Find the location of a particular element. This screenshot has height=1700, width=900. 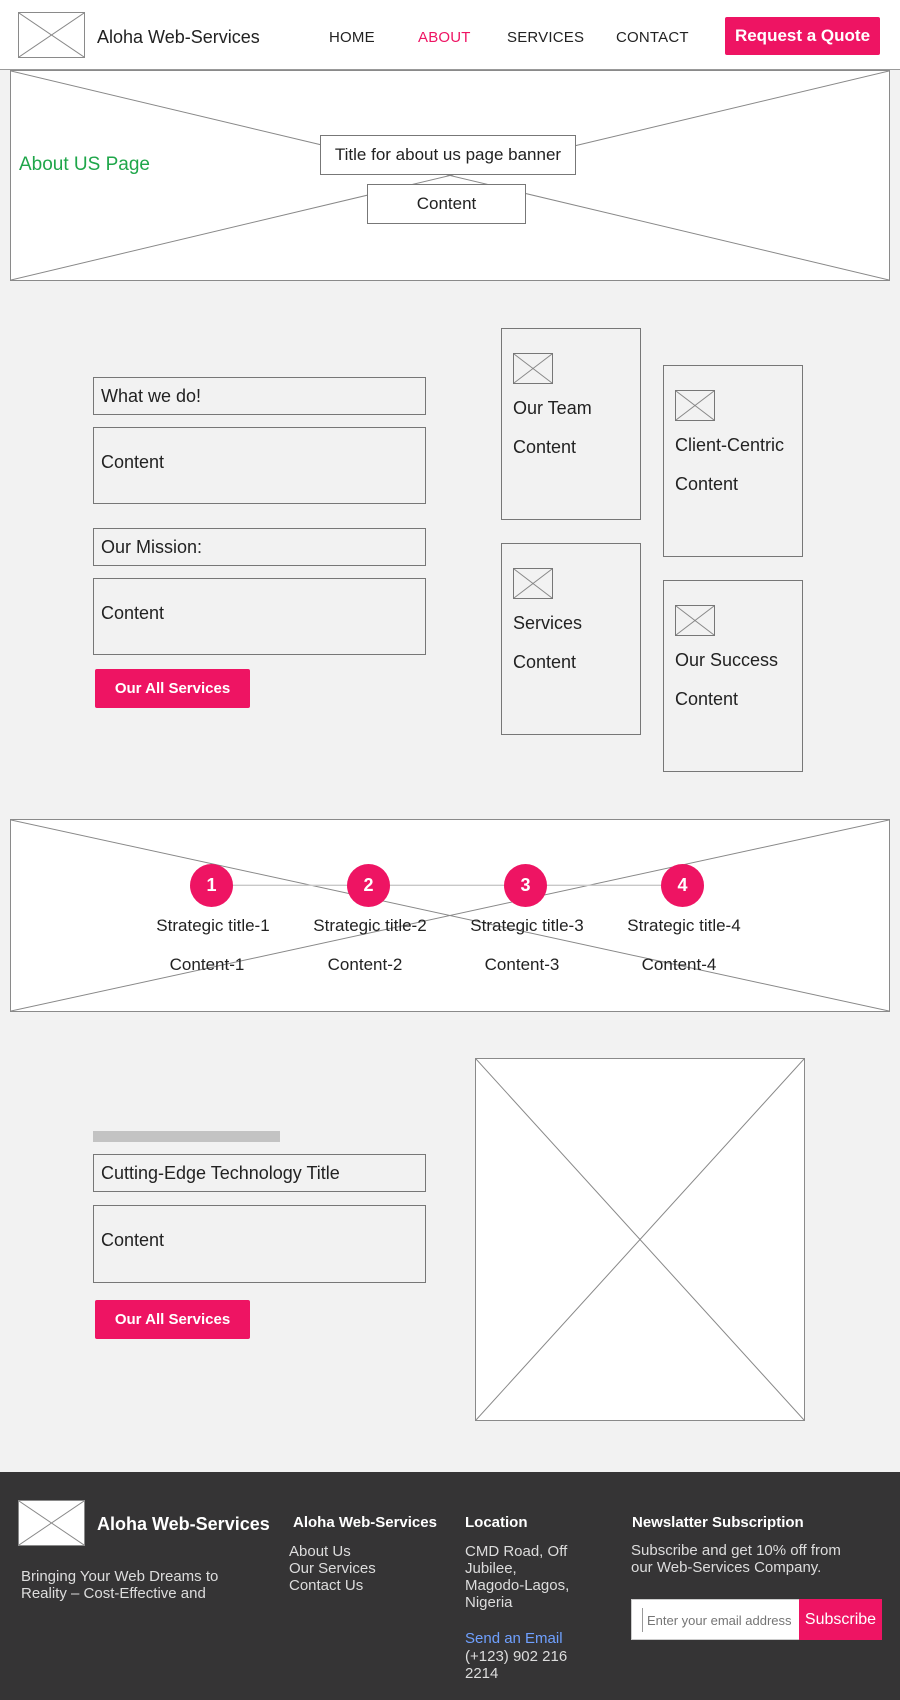

nav-home: HOME is located at coordinates (352, 37).